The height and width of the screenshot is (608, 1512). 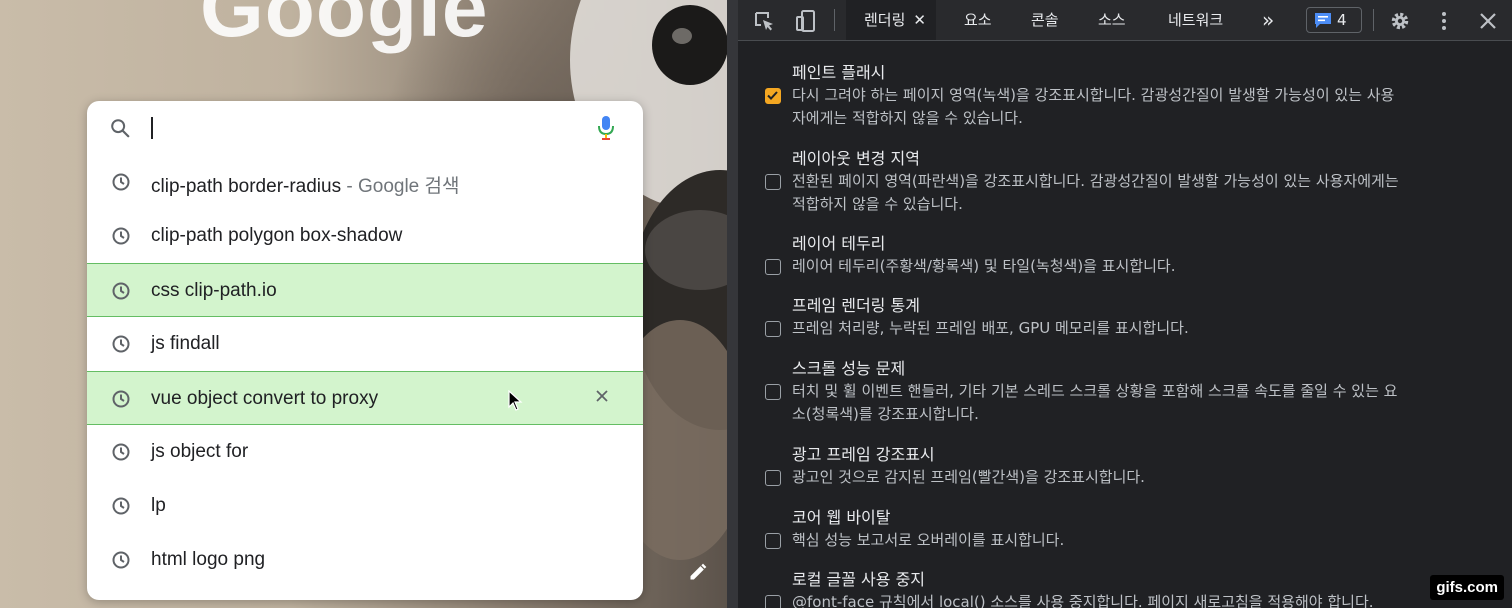 I want to click on suggestion-query: clip-path border-radius, so click(x=246, y=186).